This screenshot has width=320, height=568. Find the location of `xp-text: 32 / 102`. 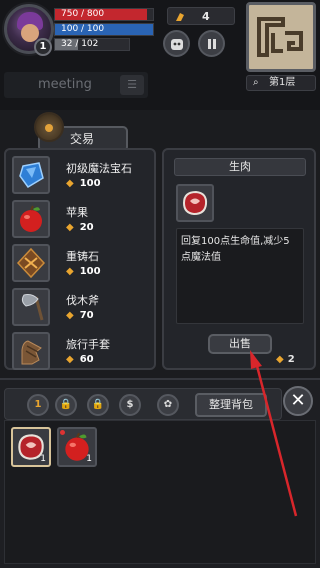

xp-text: 32 / 102 is located at coordinates (80, 44).